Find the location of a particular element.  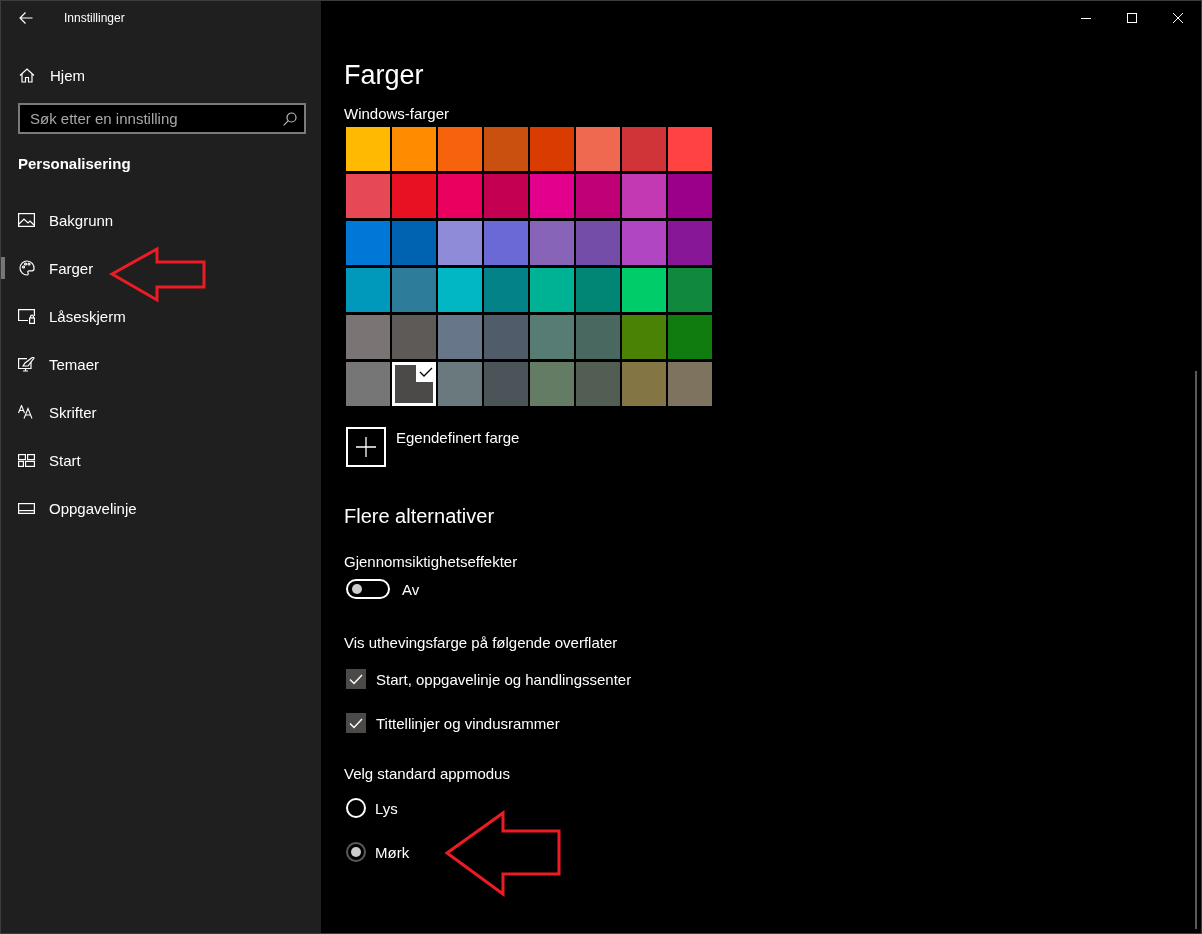

sidebar-item: Skrifter is located at coordinates (57, 412).